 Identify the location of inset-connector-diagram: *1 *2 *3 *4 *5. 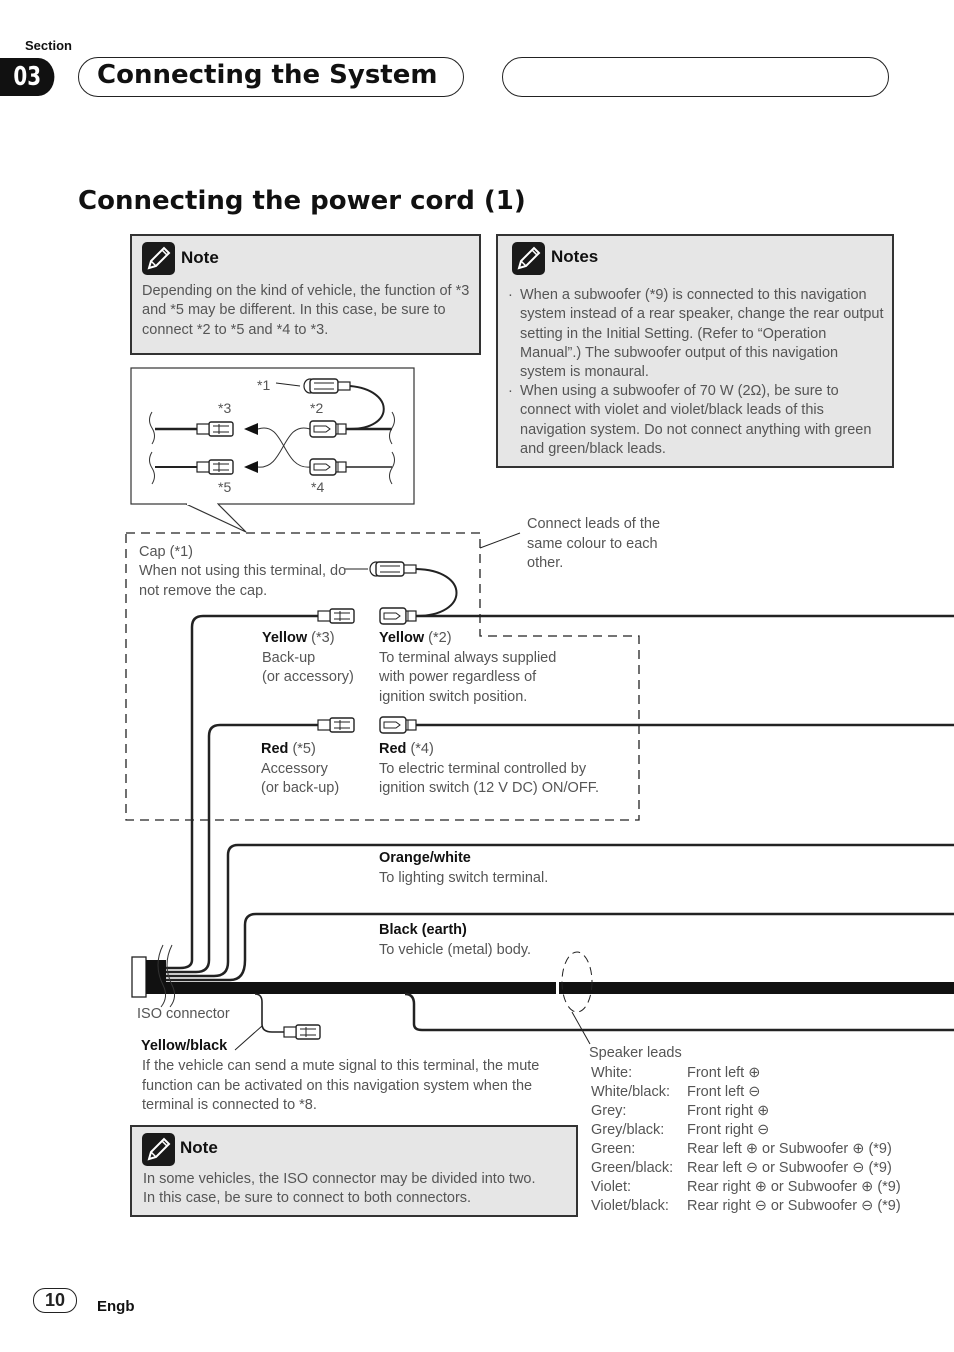
(272, 450).